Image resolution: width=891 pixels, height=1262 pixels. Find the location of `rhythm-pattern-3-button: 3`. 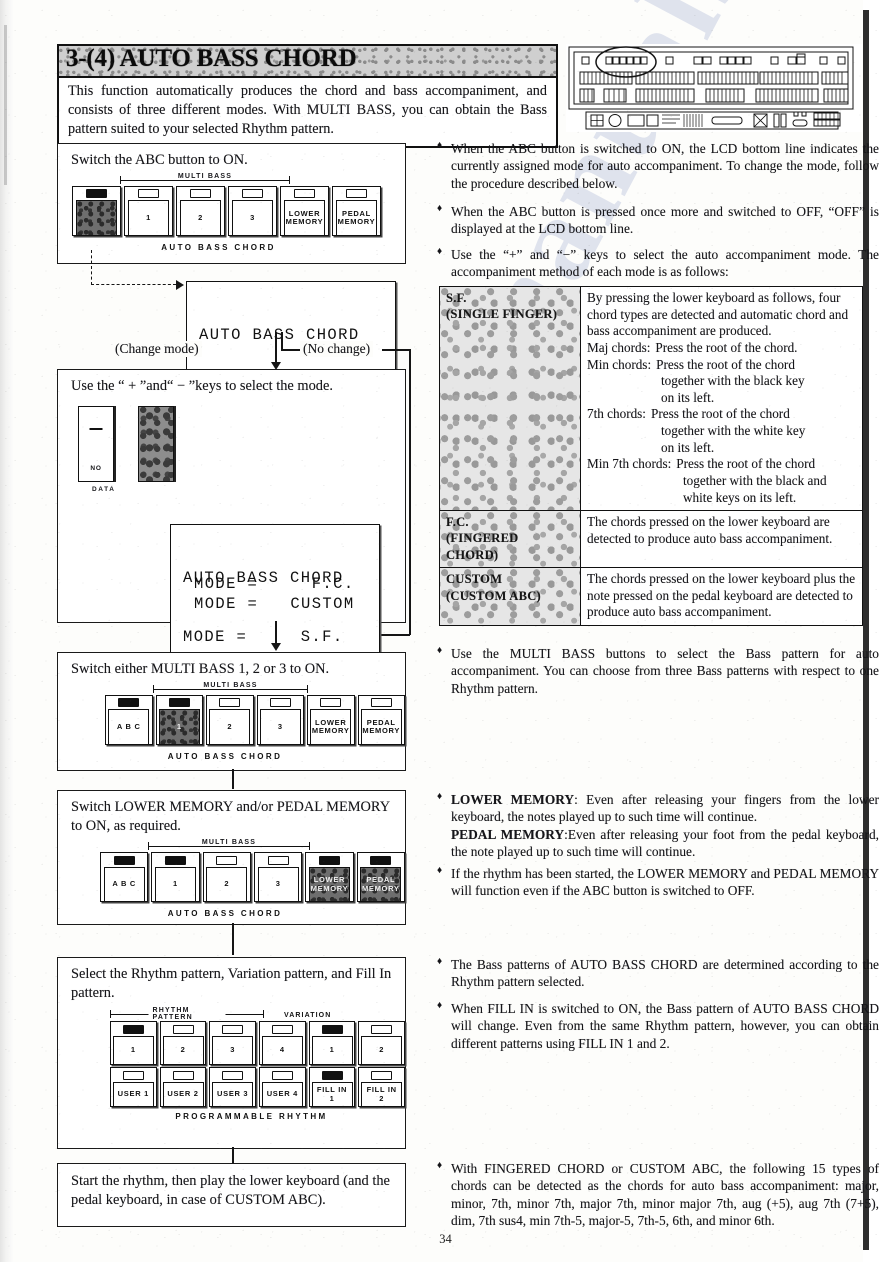

rhythm-pattern-3-button: 3 is located at coordinates (233, 1043).